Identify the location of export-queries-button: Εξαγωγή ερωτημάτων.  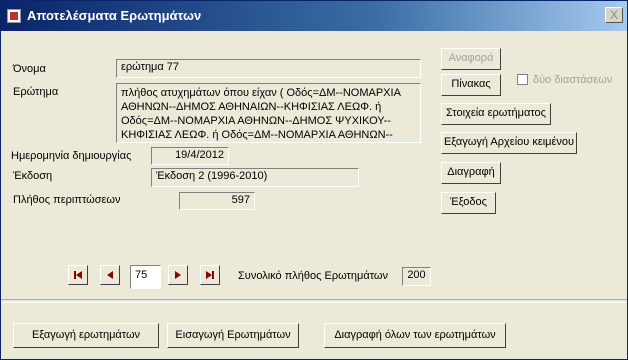
(86, 335).